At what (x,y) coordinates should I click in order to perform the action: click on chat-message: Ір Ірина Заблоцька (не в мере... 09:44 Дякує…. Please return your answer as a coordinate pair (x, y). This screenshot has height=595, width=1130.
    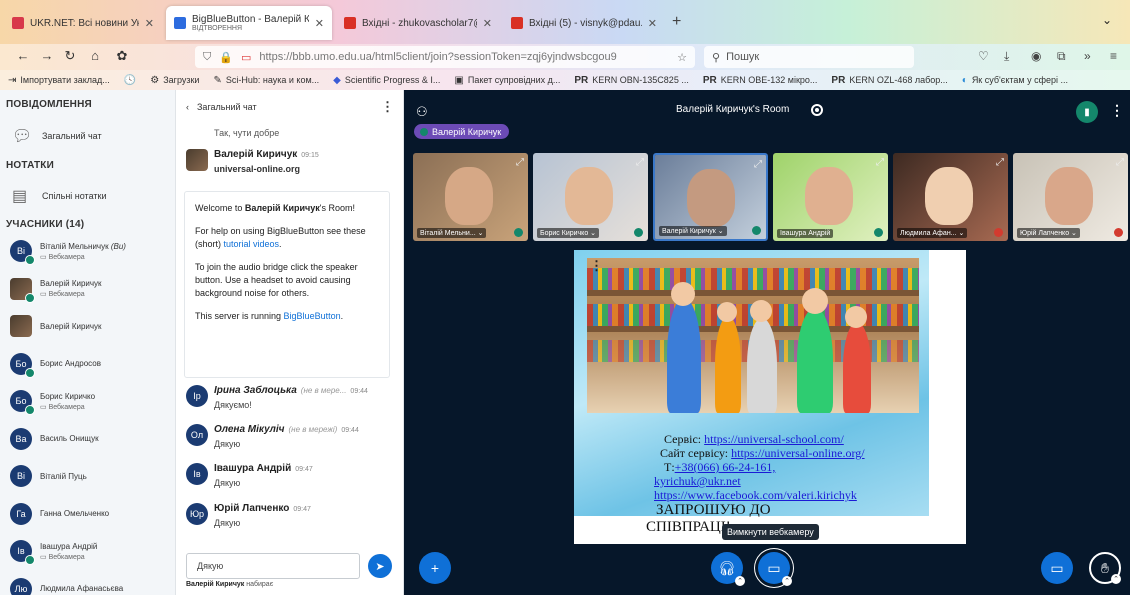
    Looking at the image, I should click on (291, 397).